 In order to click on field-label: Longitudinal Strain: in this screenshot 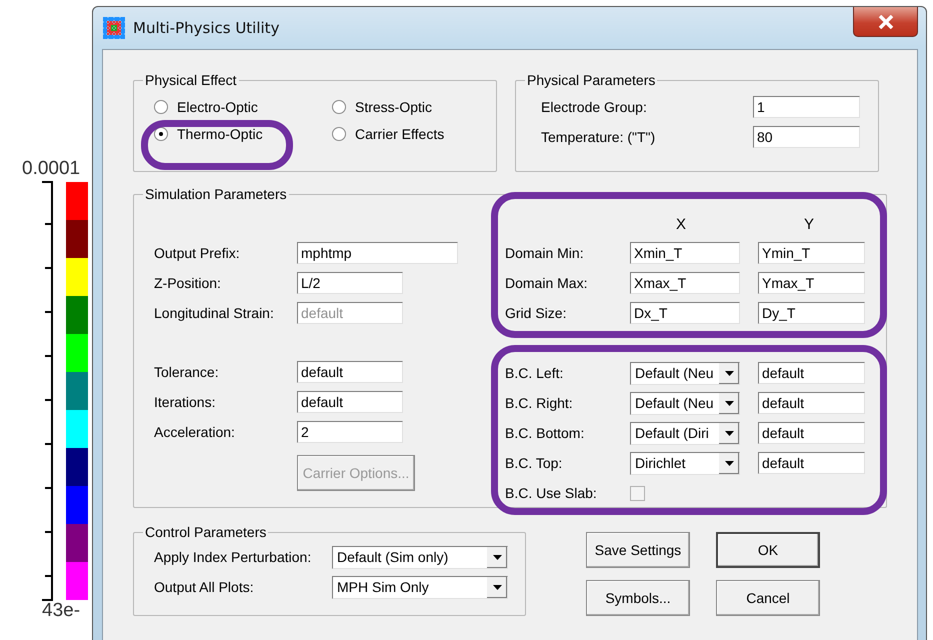, I will do `click(214, 313)`.